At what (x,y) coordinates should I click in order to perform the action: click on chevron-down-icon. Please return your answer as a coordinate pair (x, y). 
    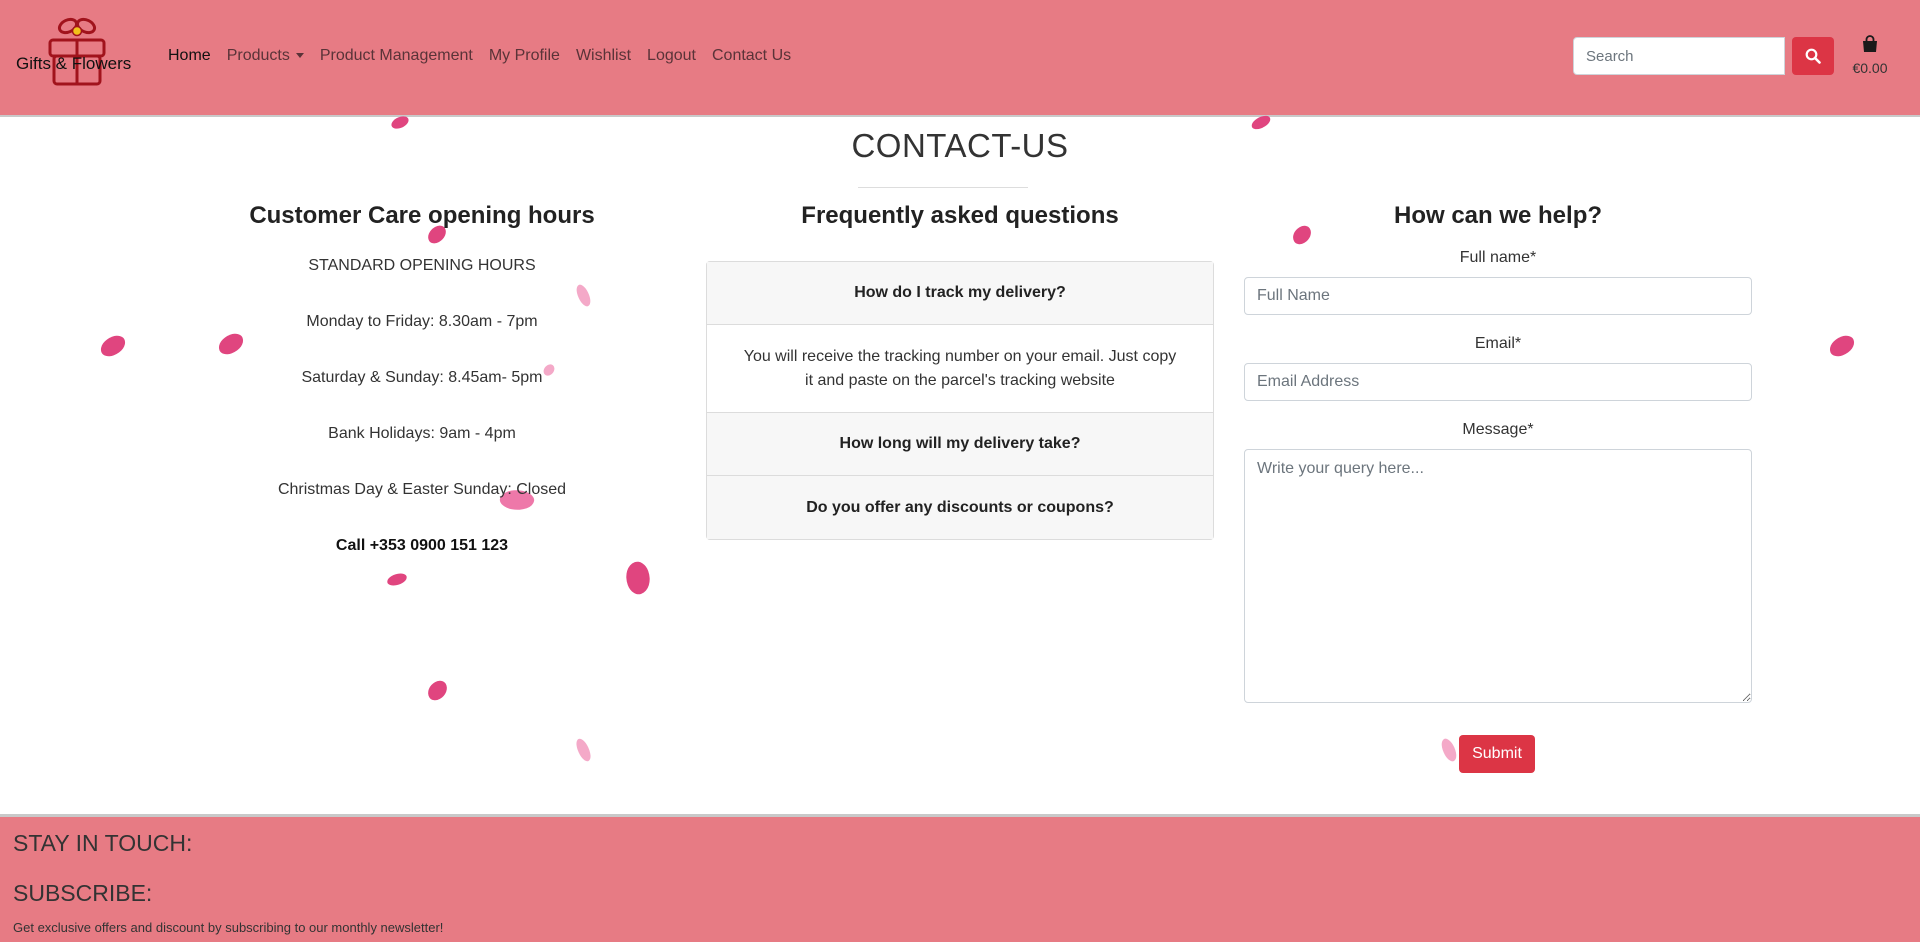
    Looking at the image, I should click on (299, 56).